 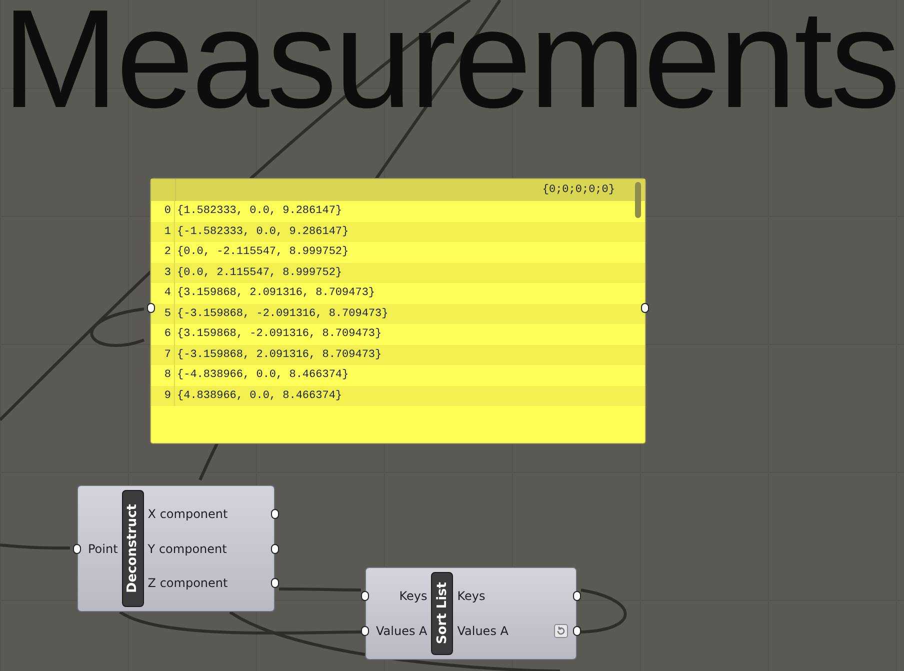 I want to click on output-label: Z component, so click(x=188, y=583).